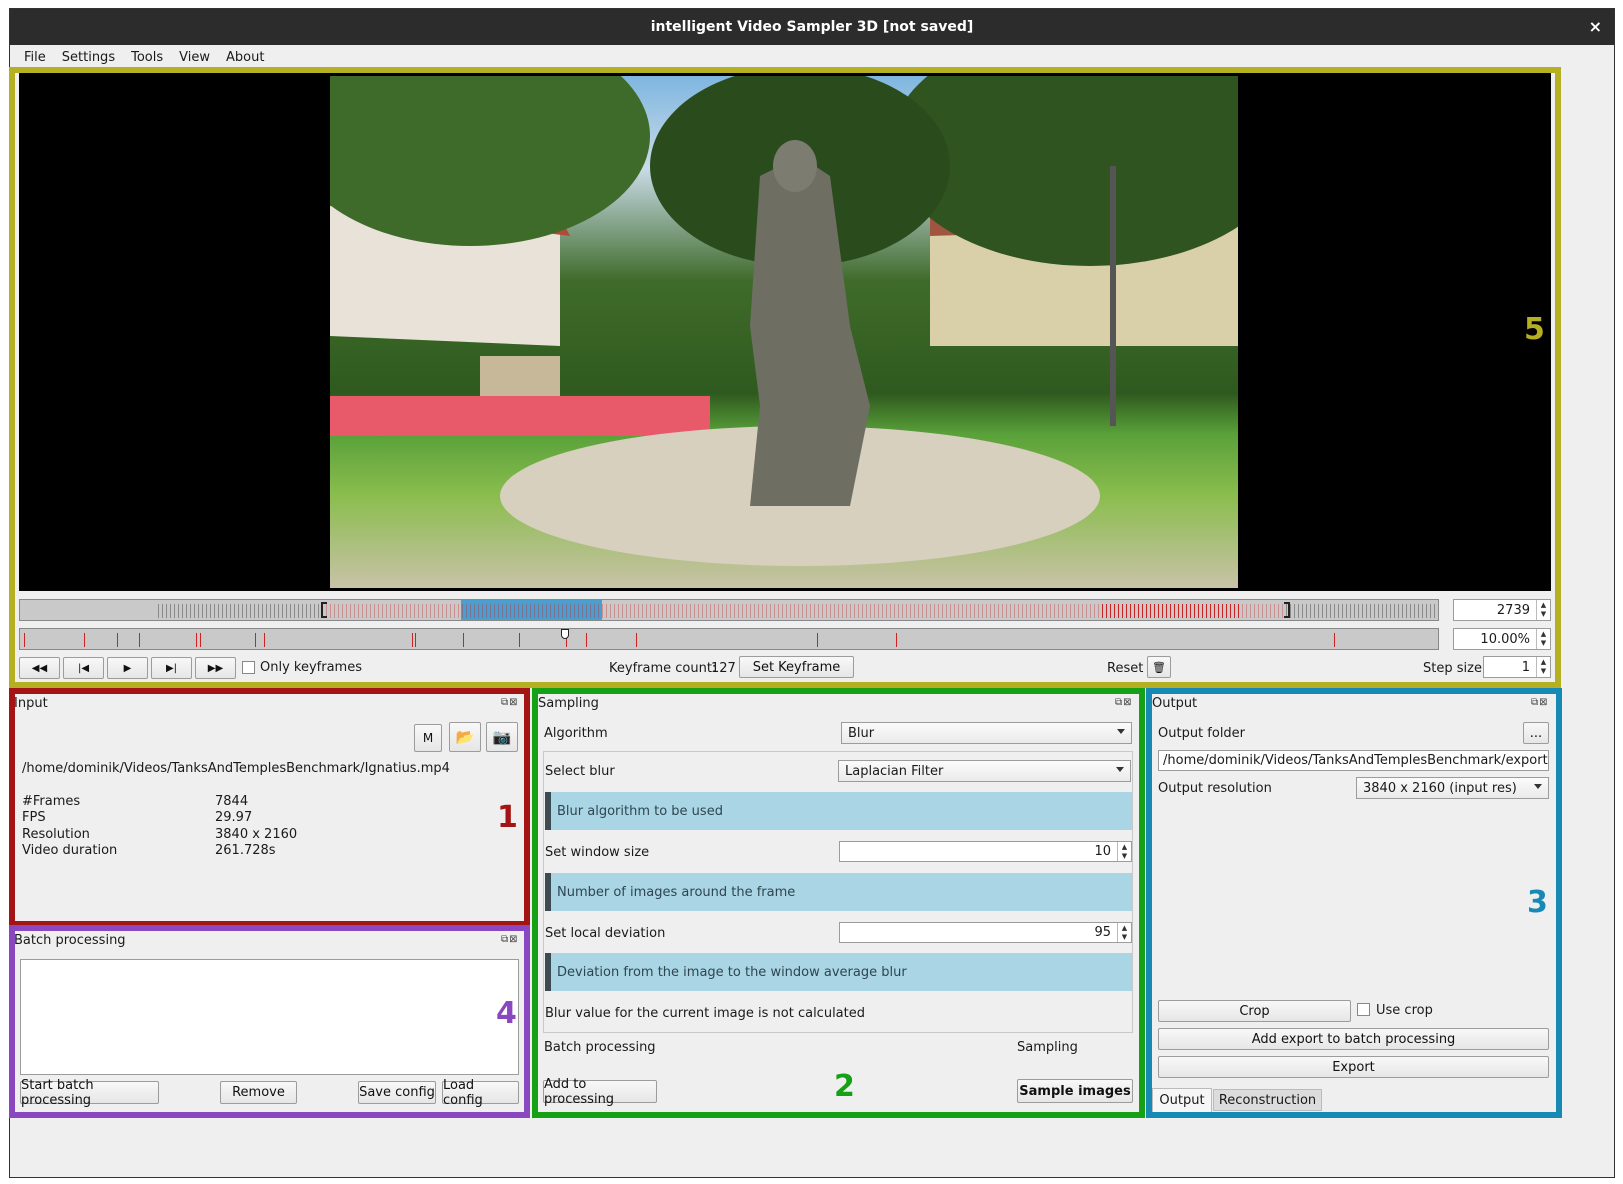 The height and width of the screenshot is (1184, 1623). What do you see at coordinates (1124, 702) in the screenshot?
I see `sampling-dock-icons: ⧉⊠` at bounding box center [1124, 702].